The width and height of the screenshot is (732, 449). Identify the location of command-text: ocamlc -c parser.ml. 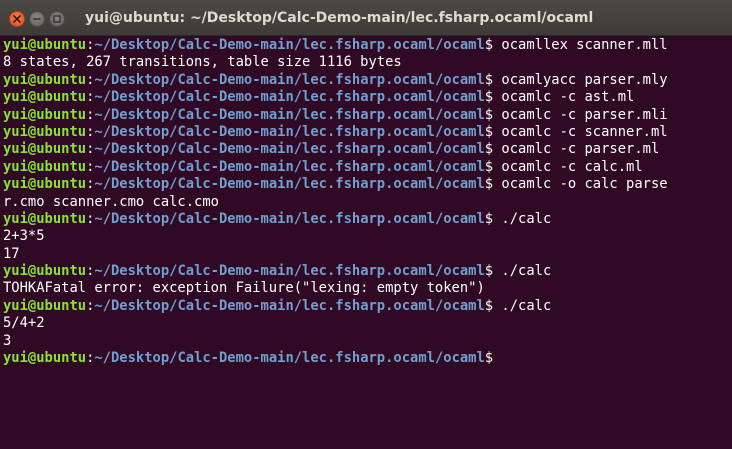
(580, 149).